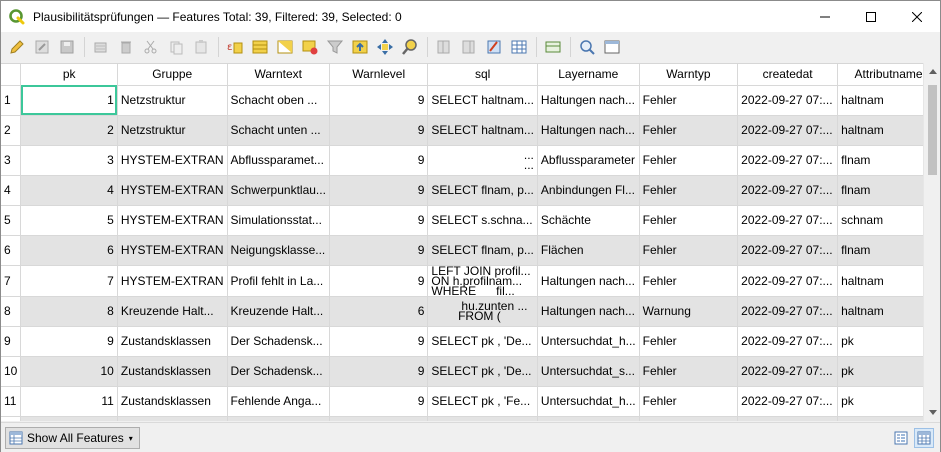 Image resolution: width=941 pixels, height=452 pixels. What do you see at coordinates (469, 47) in the screenshot?
I see `delete-field-button` at bounding box center [469, 47].